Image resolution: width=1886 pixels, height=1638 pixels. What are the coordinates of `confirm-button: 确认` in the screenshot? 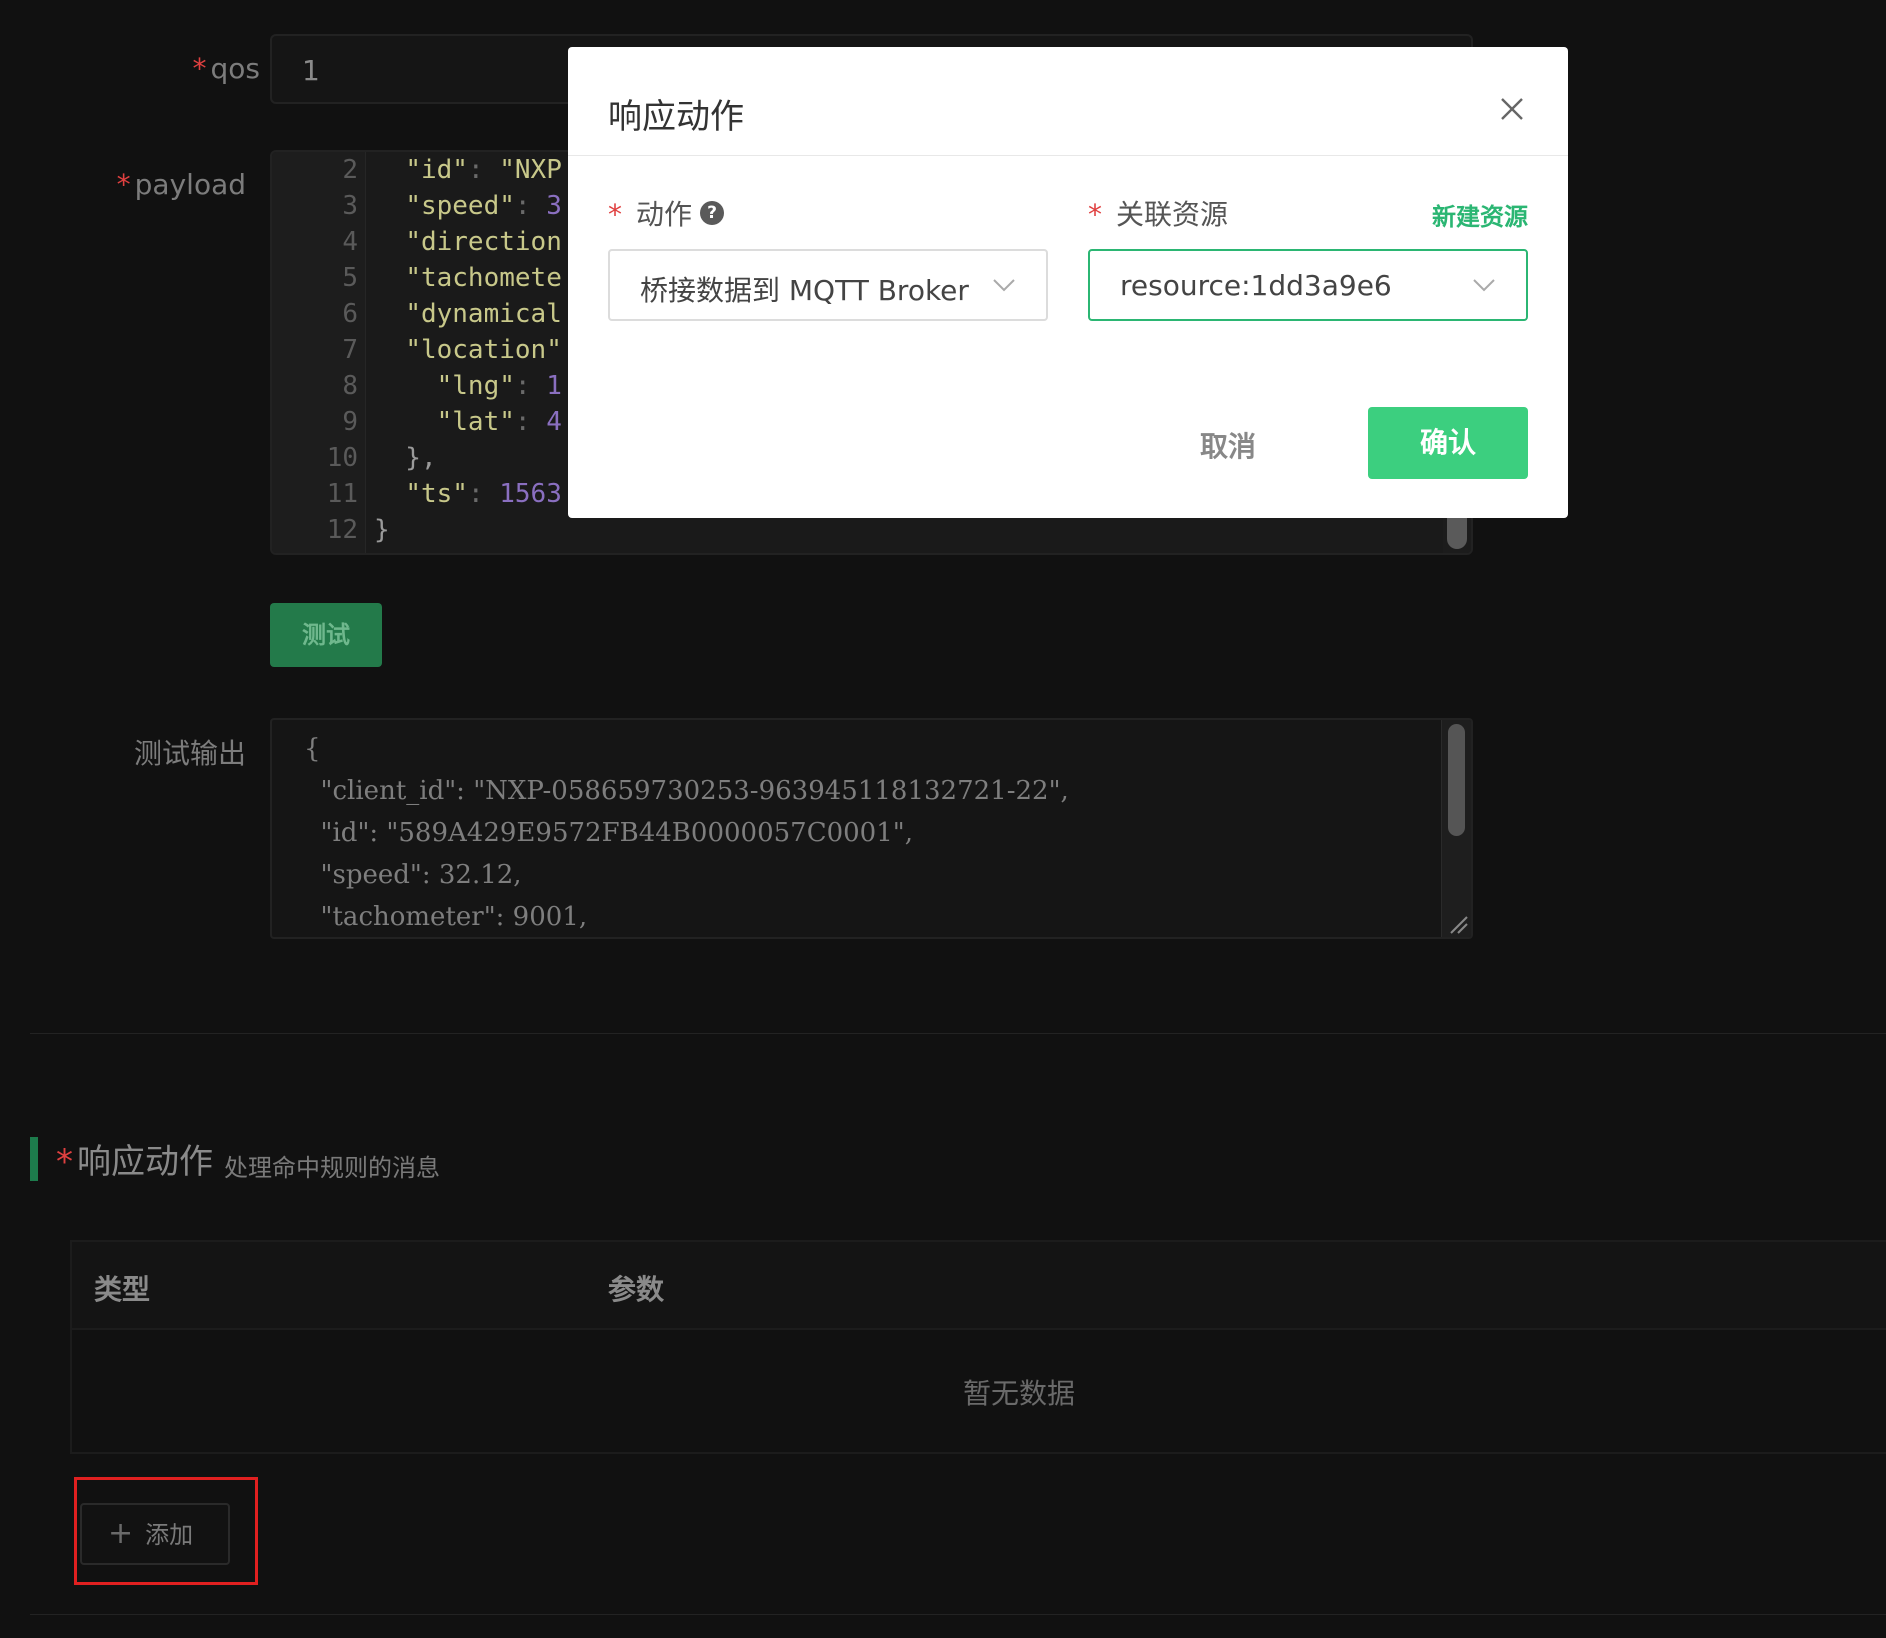 It's located at (1448, 443).